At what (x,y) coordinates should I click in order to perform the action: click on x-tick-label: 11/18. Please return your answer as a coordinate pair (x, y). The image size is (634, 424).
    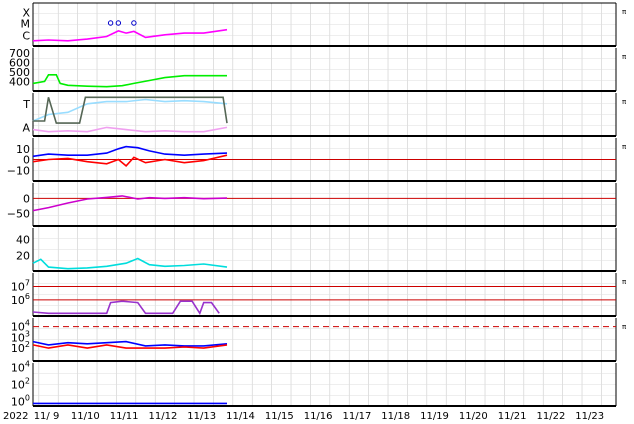
    Looking at the image, I should click on (395, 416).